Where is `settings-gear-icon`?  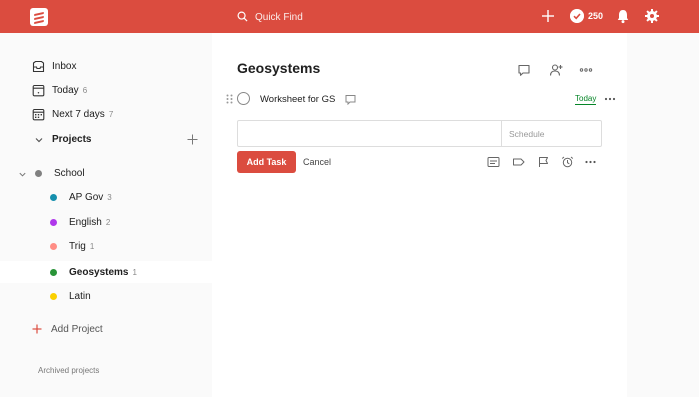 settings-gear-icon is located at coordinates (652, 16).